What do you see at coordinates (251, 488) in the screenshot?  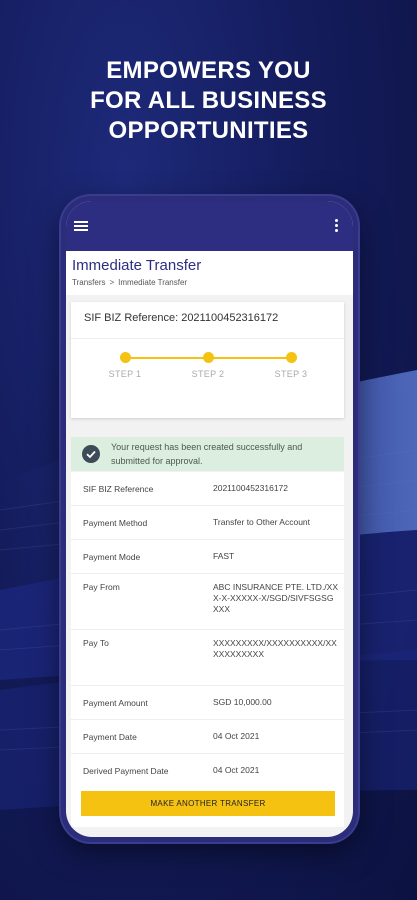 I see `detail-value: 2021100452316172` at bounding box center [251, 488].